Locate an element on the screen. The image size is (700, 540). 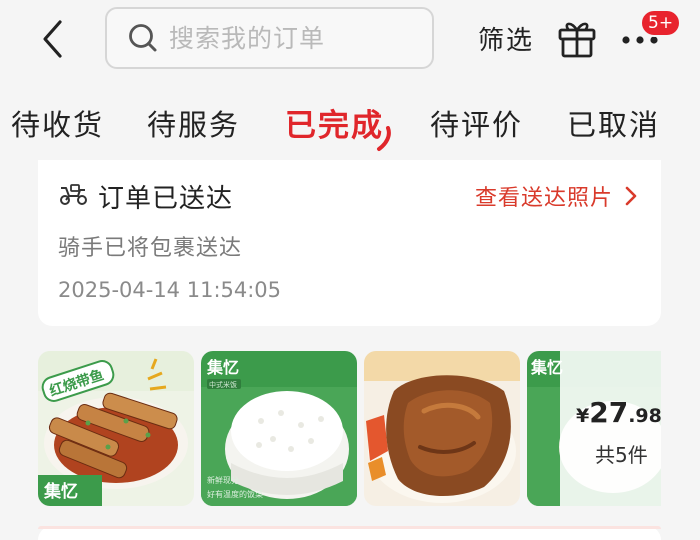
product-image-pork-chop is located at coordinates (442, 428).